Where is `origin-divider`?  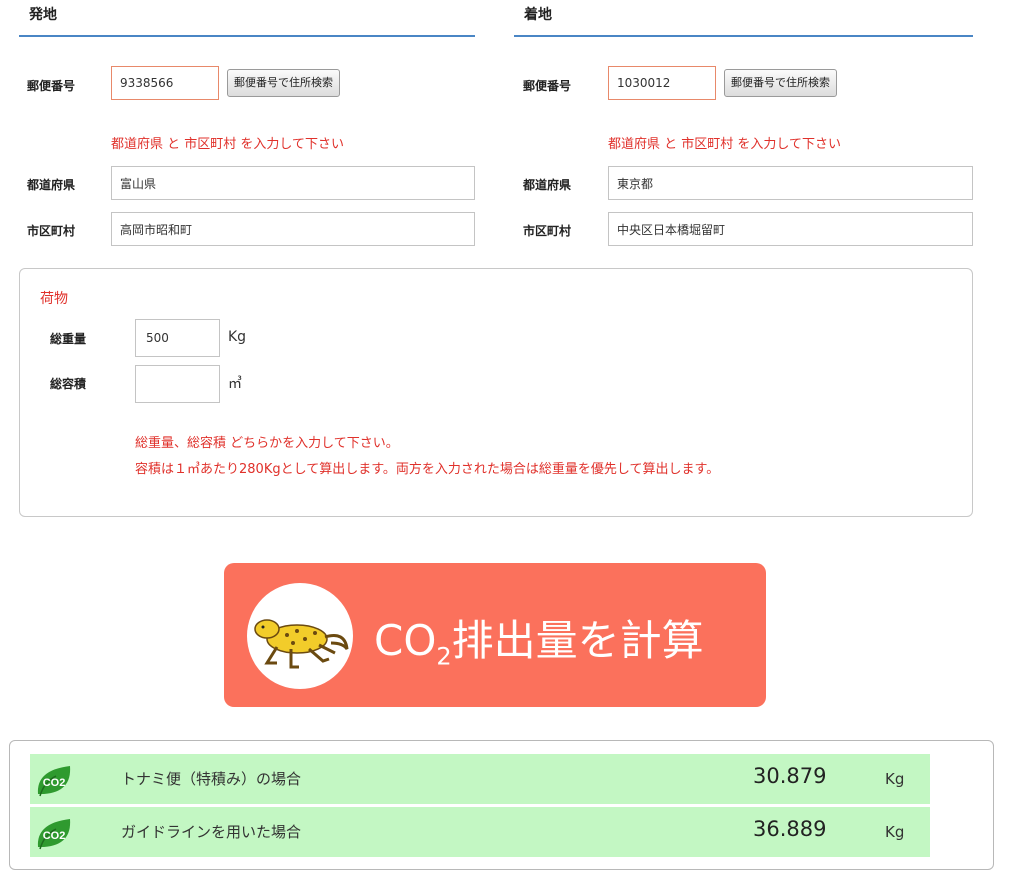
origin-divider is located at coordinates (247, 36).